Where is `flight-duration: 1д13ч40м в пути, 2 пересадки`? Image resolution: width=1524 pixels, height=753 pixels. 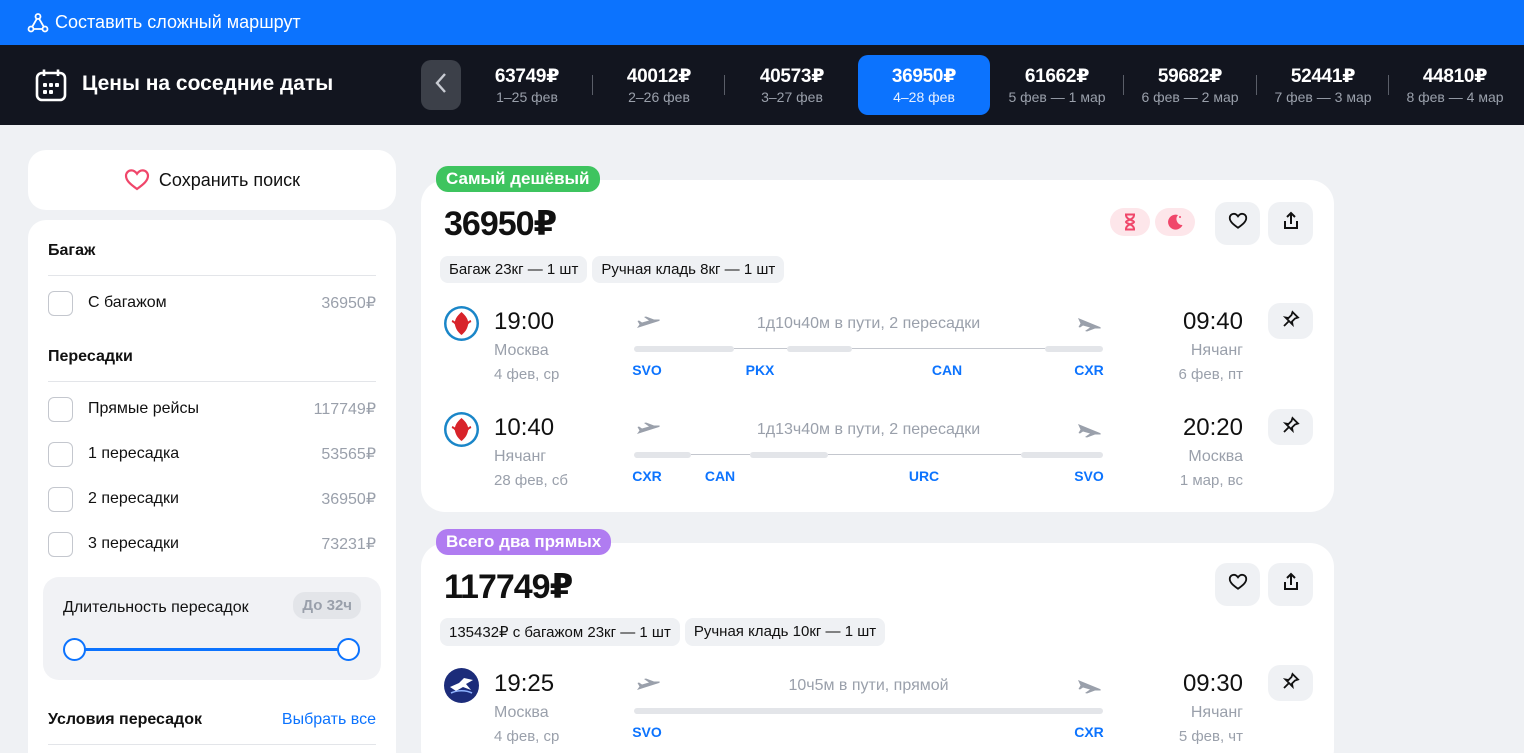
flight-duration: 1д13ч40м в пути, 2 пересадки is located at coordinates (868, 429).